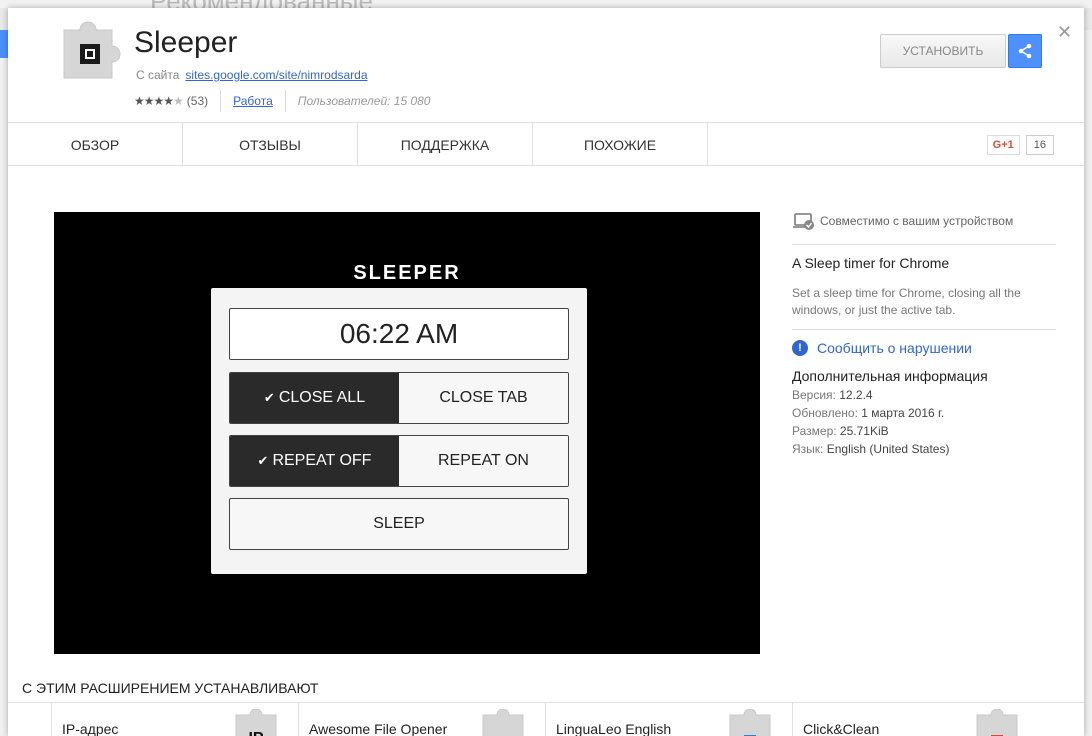 The image size is (1092, 736). Describe the element at coordinates (483, 461) in the screenshot. I see `repeat-on-option: REPEAT ON` at that location.